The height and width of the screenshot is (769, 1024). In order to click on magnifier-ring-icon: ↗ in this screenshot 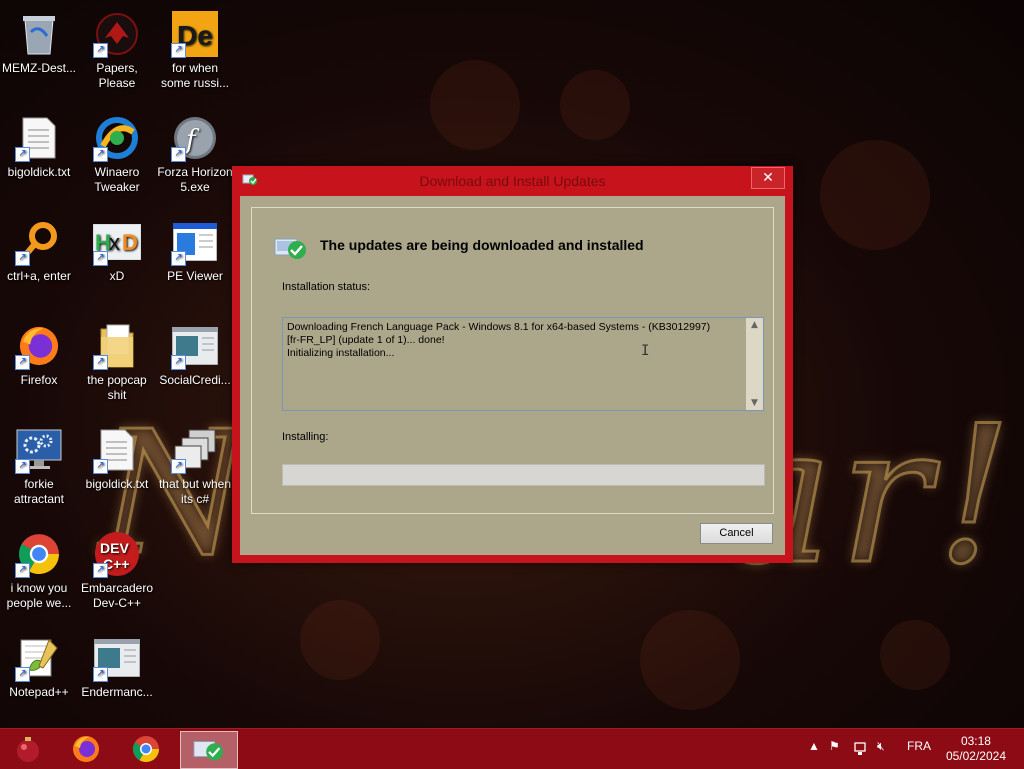, I will do `click(39, 242)`.